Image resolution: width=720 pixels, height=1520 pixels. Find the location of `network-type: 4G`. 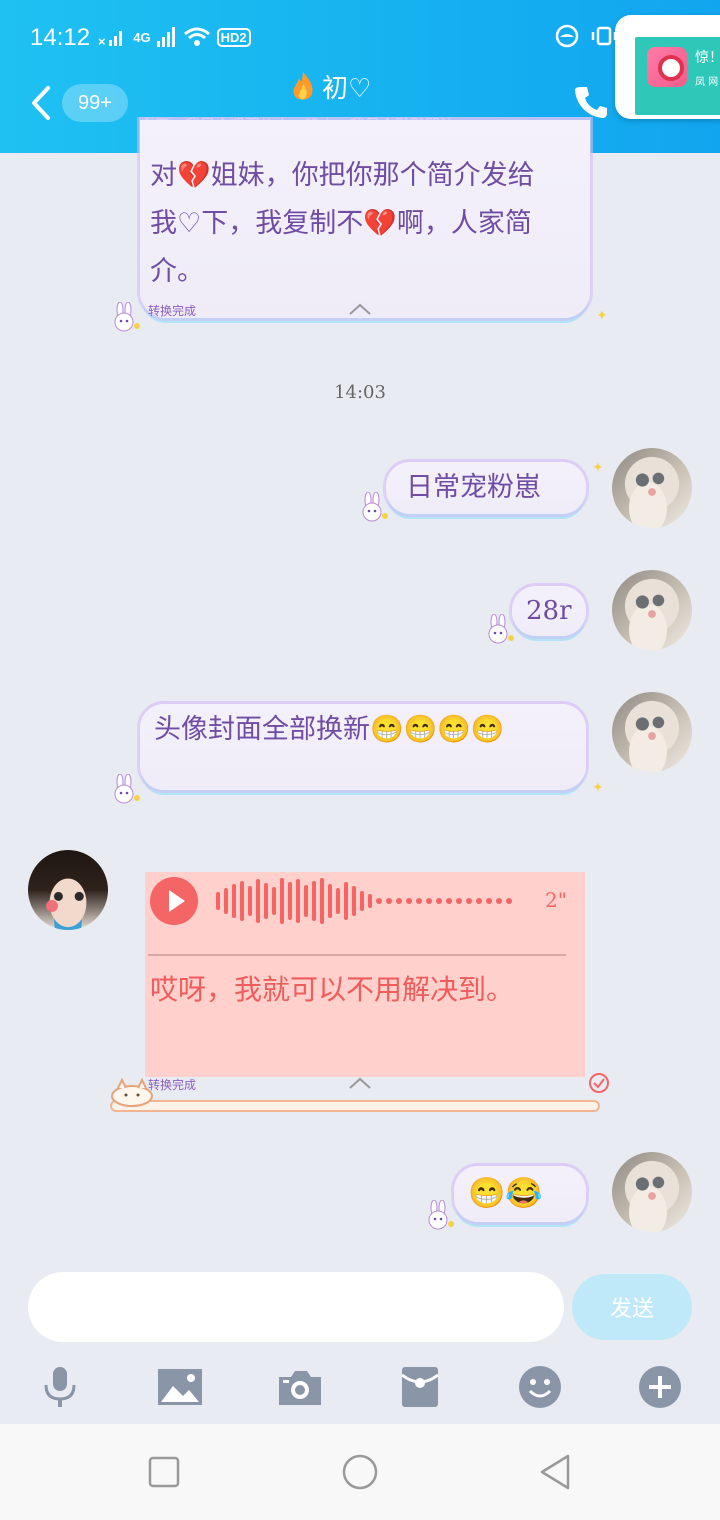

network-type: 4G is located at coordinates (142, 37).